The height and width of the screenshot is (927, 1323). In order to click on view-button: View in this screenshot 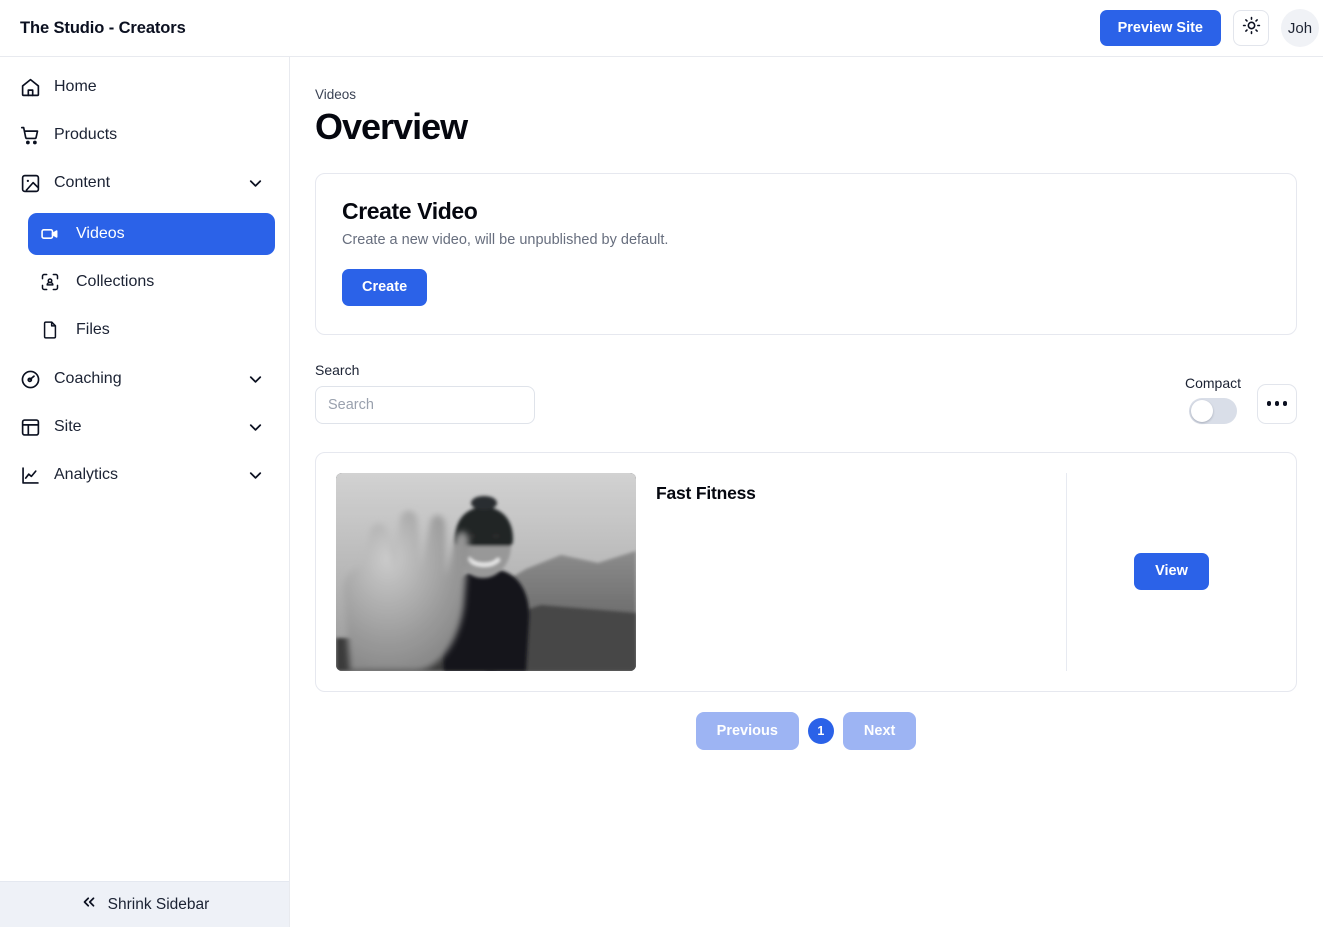, I will do `click(1171, 571)`.